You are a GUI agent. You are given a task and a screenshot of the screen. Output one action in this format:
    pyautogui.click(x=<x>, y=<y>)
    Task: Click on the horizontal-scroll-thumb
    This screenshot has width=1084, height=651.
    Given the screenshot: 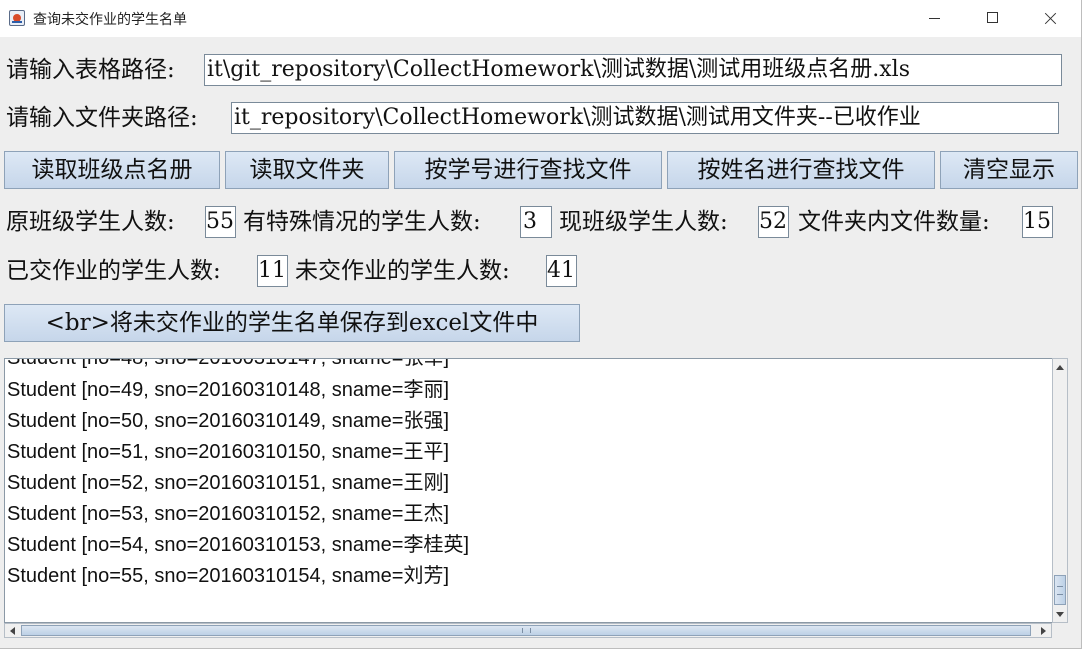 What is the action you would take?
    pyautogui.click(x=526, y=630)
    